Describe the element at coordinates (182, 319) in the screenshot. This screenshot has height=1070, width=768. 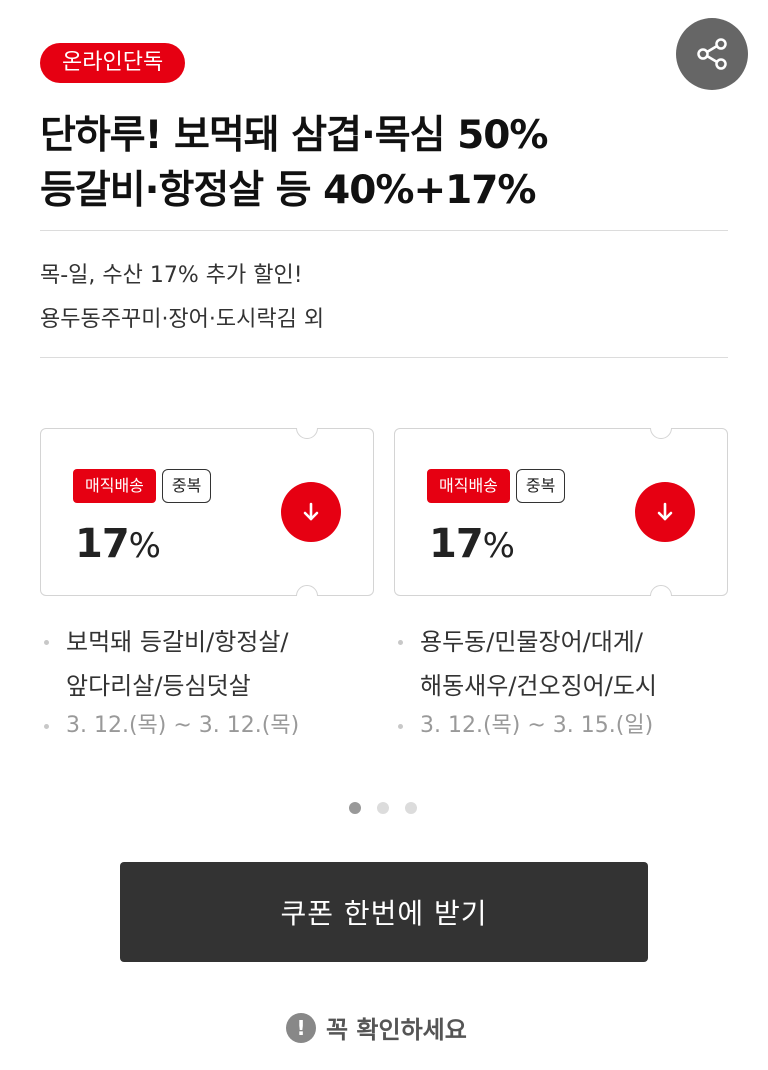
I see `subtitle-line-2: 용두동주꾸미·장어·도시락김 외` at that location.